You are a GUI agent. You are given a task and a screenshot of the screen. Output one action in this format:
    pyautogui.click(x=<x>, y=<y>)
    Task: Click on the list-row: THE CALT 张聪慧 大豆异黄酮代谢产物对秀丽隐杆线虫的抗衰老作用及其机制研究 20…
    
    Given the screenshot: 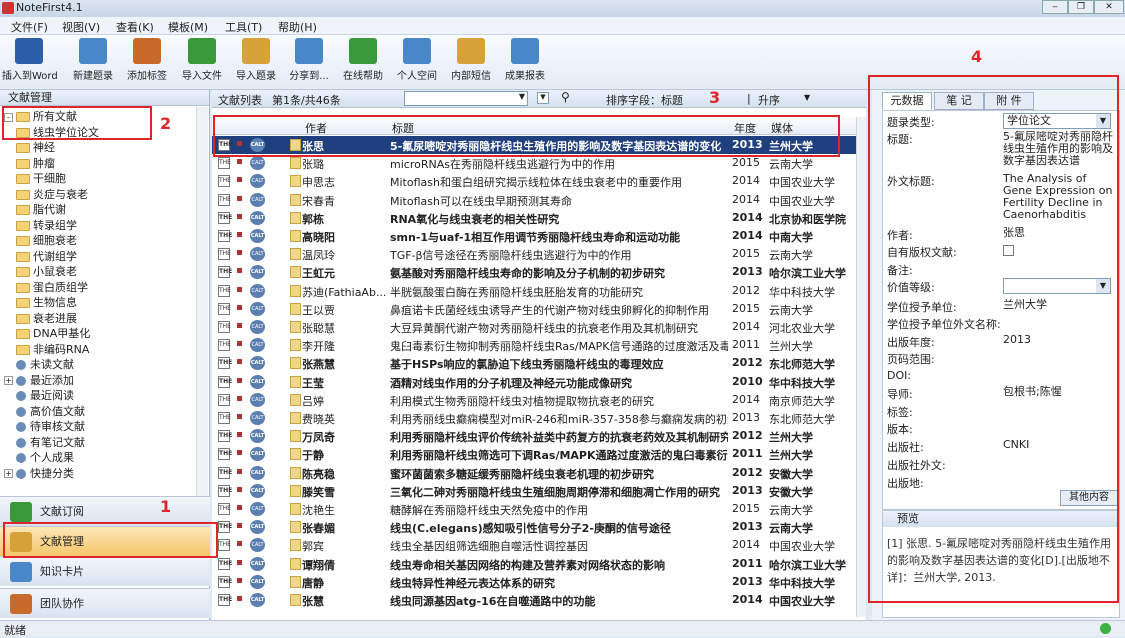 What is the action you would take?
    pyautogui.click(x=534, y=327)
    